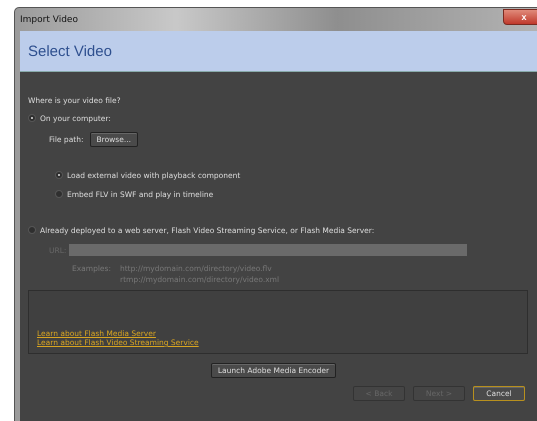 Image resolution: width=537 pixels, height=421 pixels. Describe the element at coordinates (70, 51) in the screenshot. I see `header-title: Select Video` at that location.